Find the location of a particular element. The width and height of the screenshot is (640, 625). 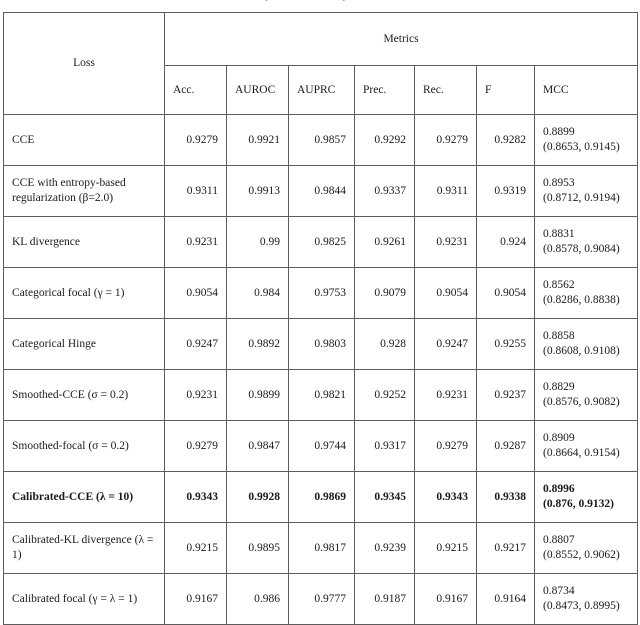

cell-mcc: 0.8831 (0.8578, 0.9084) is located at coordinates (586, 242).